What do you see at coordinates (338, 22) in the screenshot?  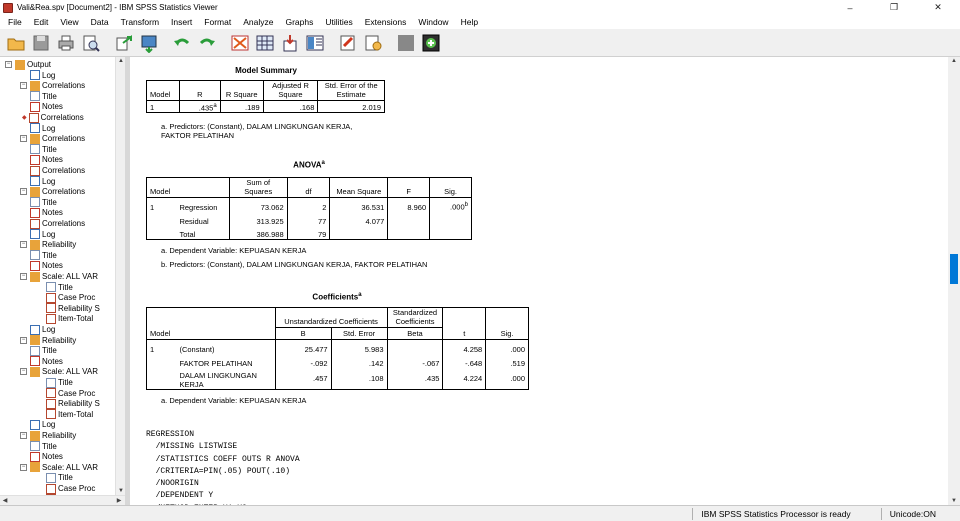 I see `menu-utilities: Utilities` at bounding box center [338, 22].